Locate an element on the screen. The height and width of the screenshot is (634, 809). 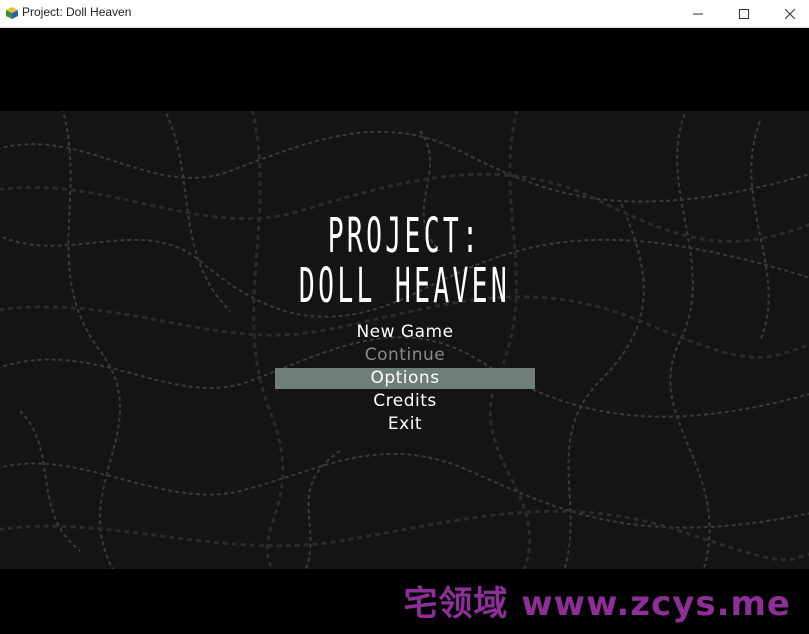
minimize-button is located at coordinates (698, 14).